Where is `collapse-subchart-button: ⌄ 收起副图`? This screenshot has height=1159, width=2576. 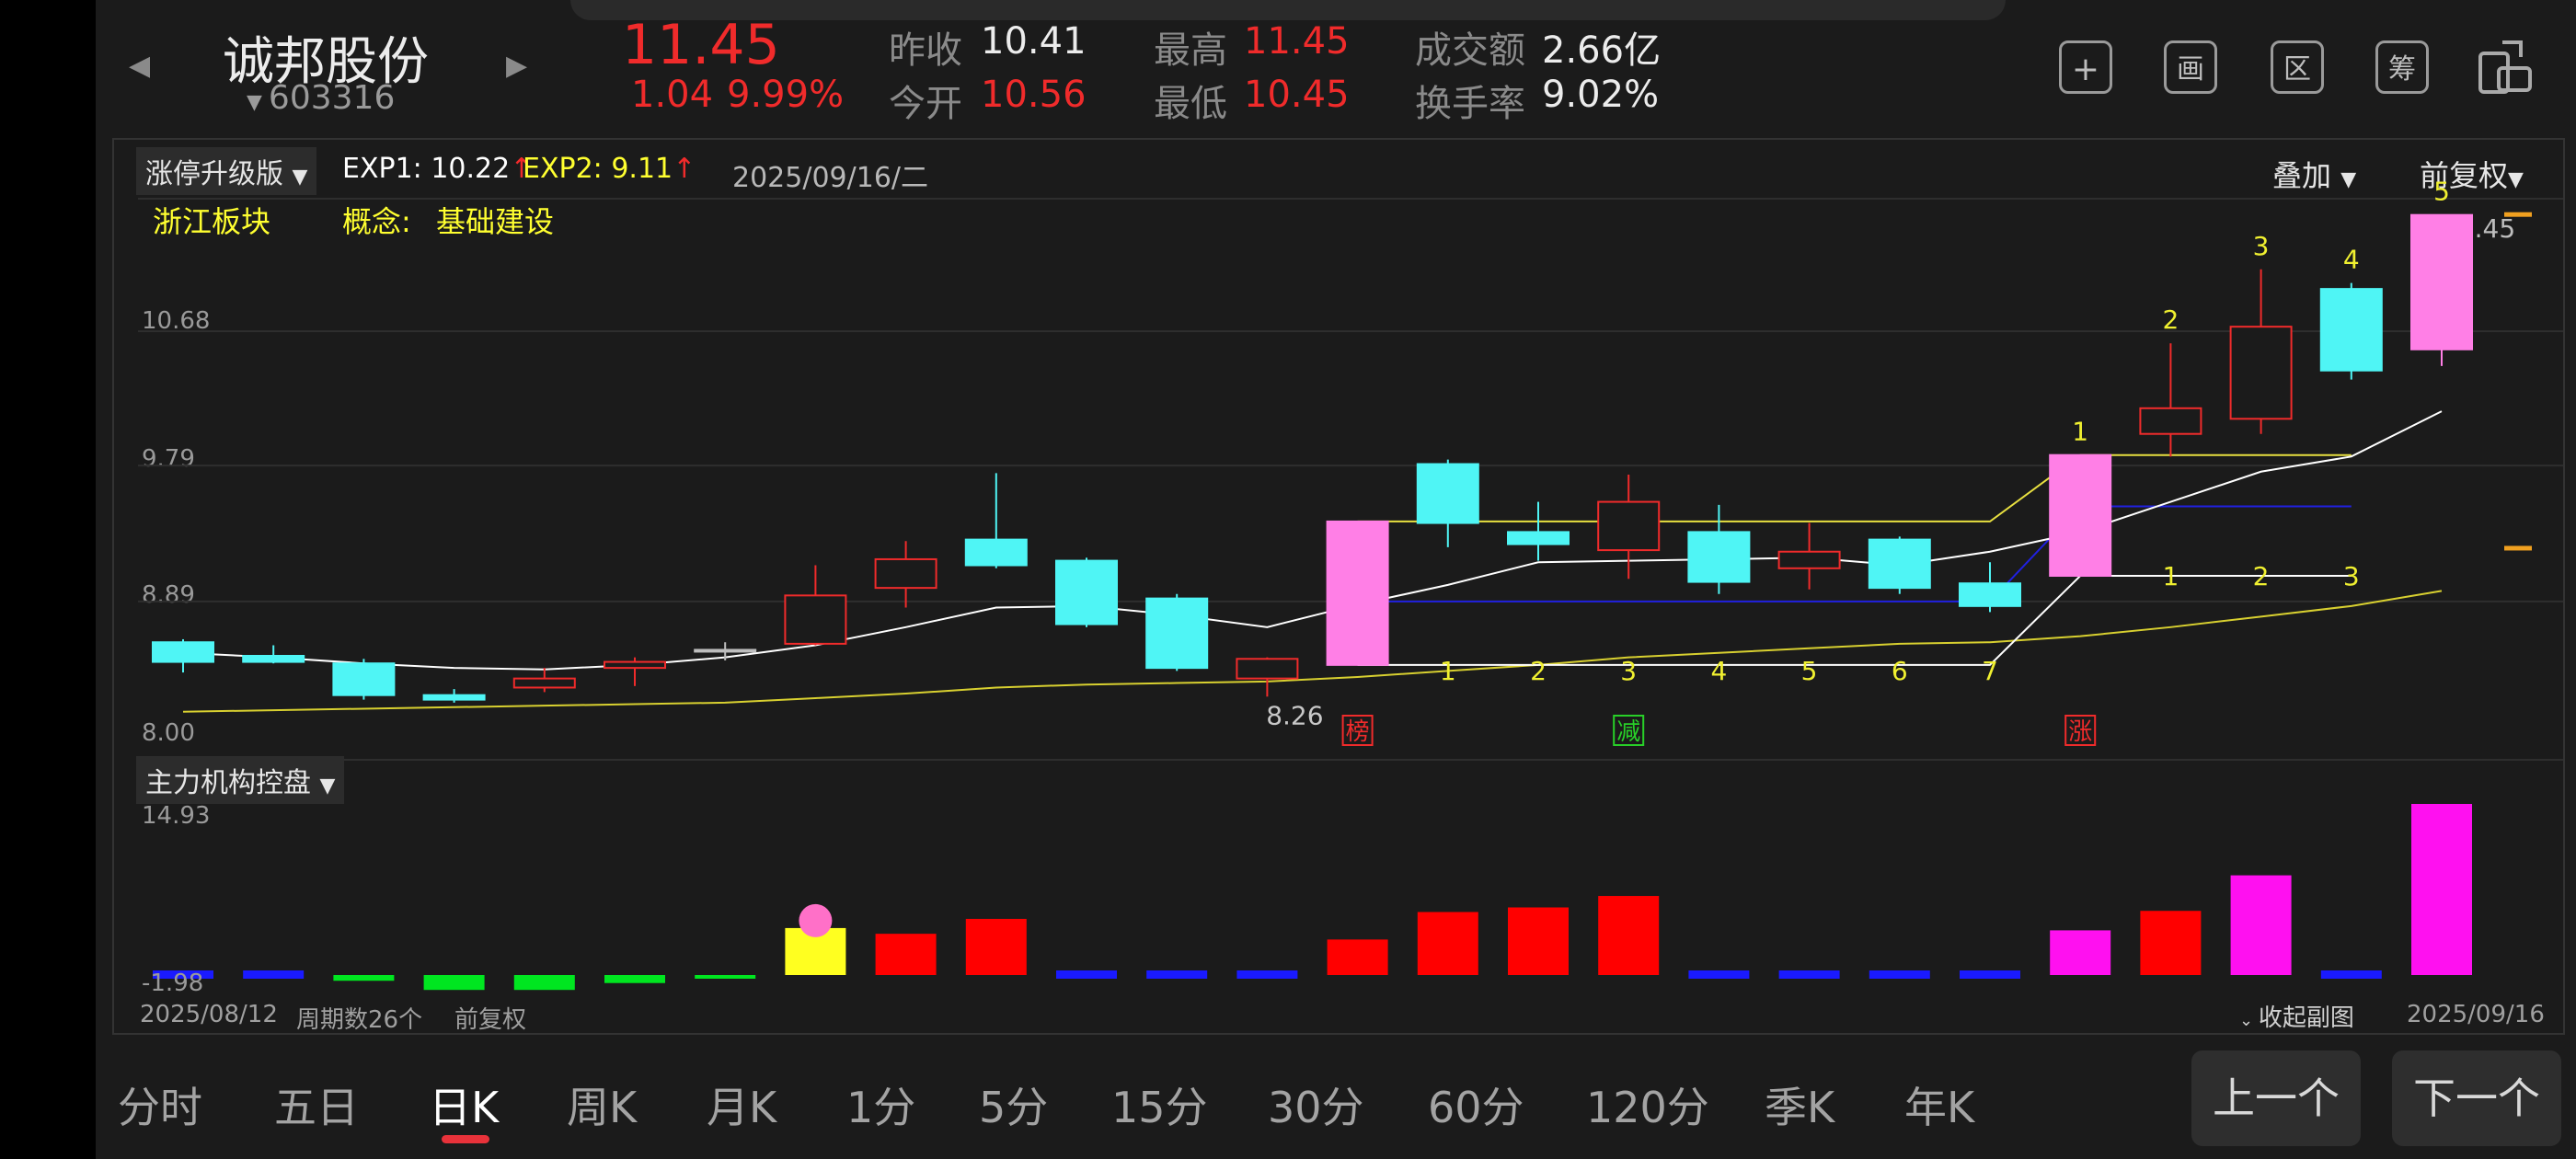
collapse-subchart-button: ⌄ 收起副图 is located at coordinates (2296, 1016).